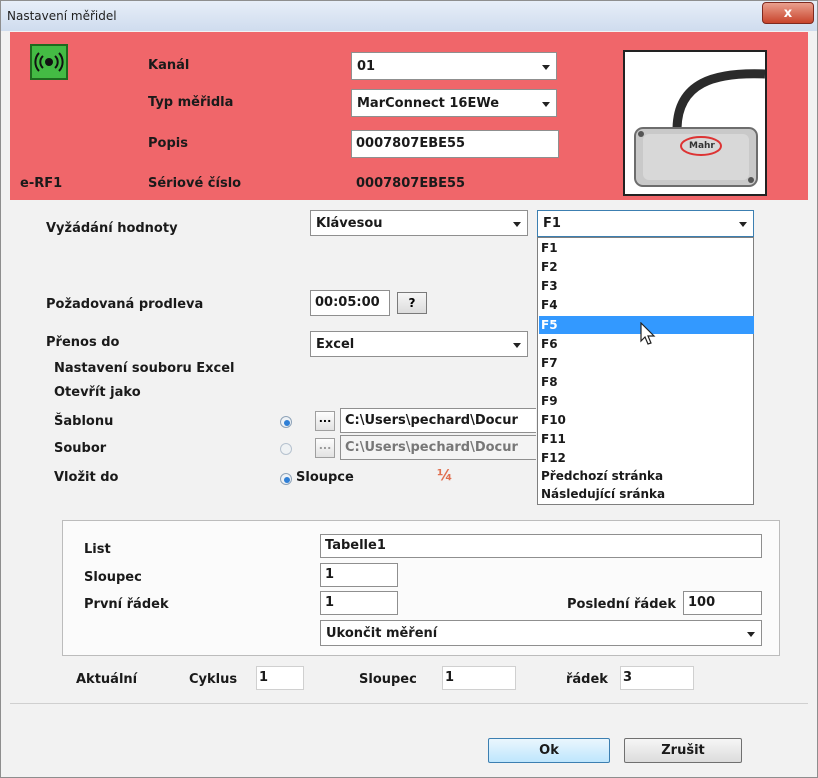  I want to click on mouse-cursor-icon, so click(648, 333).